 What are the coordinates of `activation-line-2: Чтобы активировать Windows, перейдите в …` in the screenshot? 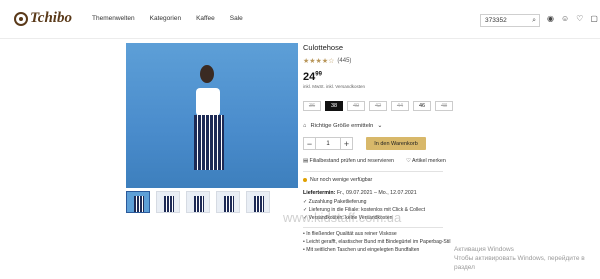 It's located at (519, 263).